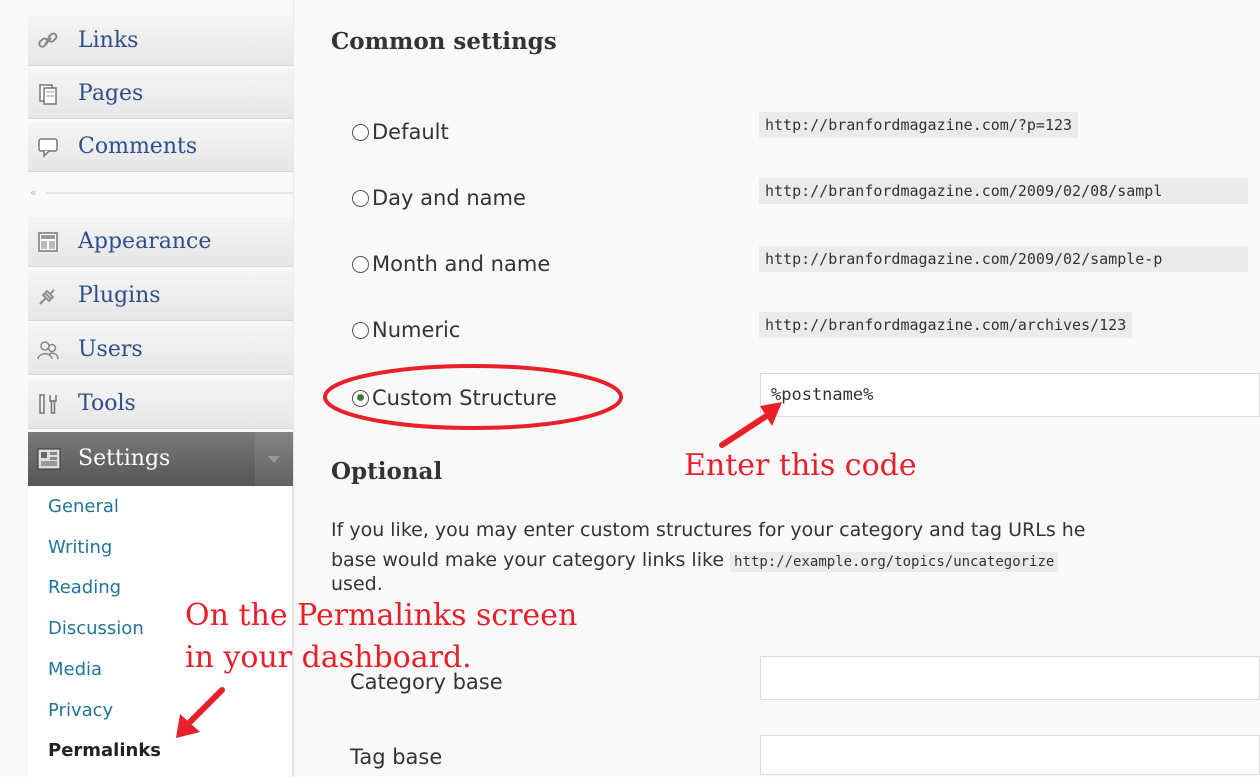 The image size is (1260, 777). What do you see at coordinates (48, 404) in the screenshot?
I see `tools-icon` at bounding box center [48, 404].